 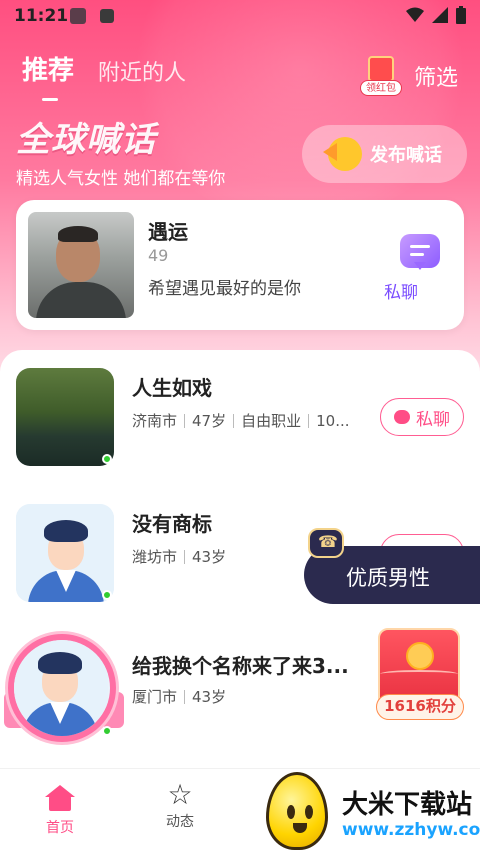 What do you see at coordinates (401, 290) in the screenshot?
I see `featured-private-chat-label: 私聊` at bounding box center [401, 290].